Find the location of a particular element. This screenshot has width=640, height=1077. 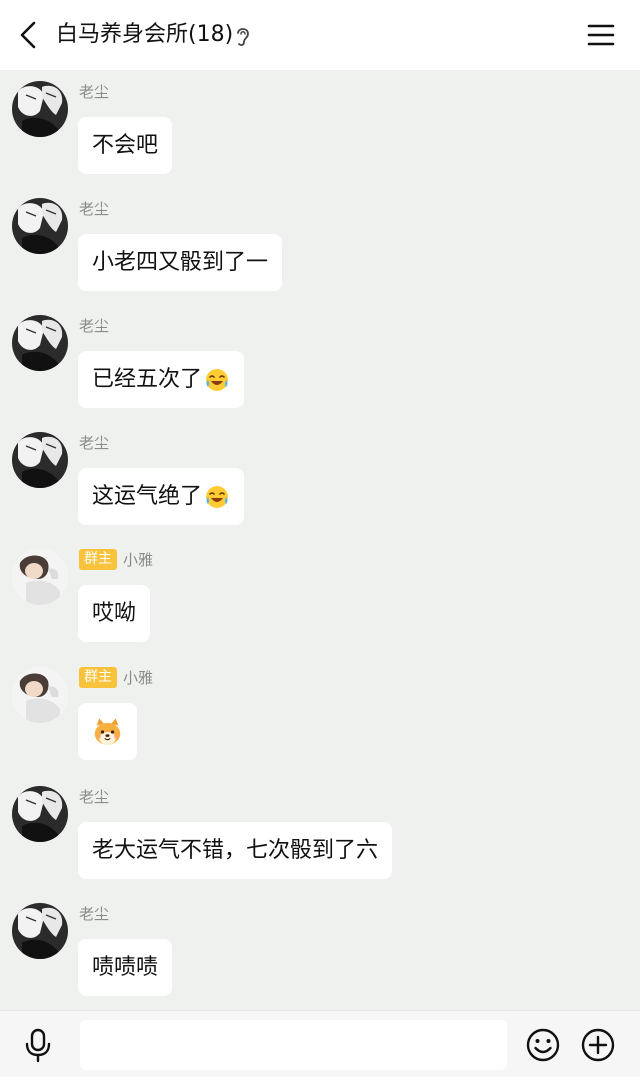

message-text: 小老四又骰到了一 is located at coordinates (180, 262).